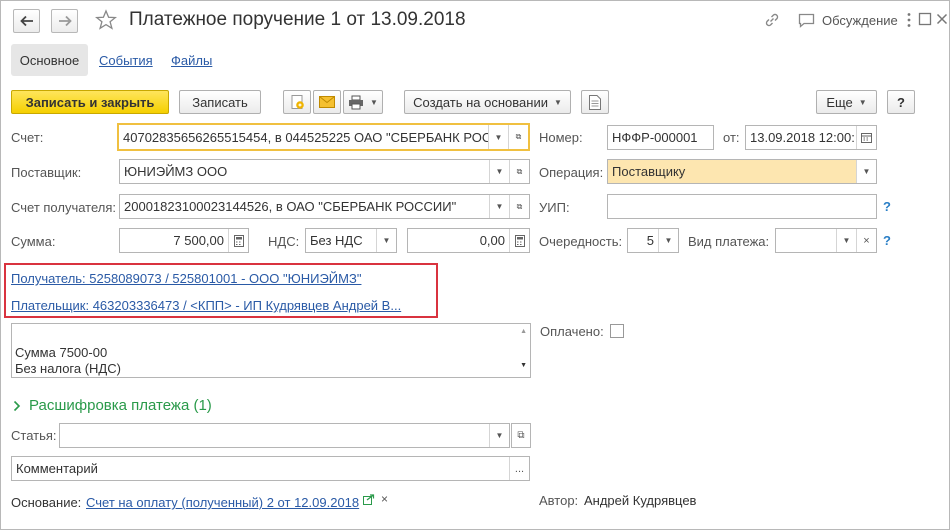 The image size is (950, 530). I want to click on scroll-up-icon: ▲, so click(523, 331).